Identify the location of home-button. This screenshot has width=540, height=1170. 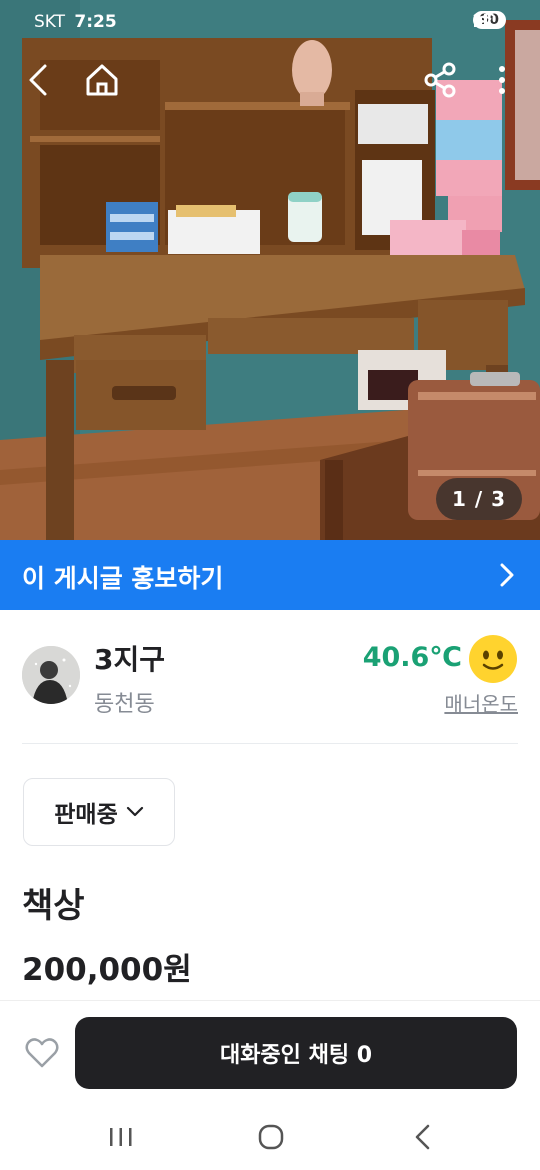
(102, 80).